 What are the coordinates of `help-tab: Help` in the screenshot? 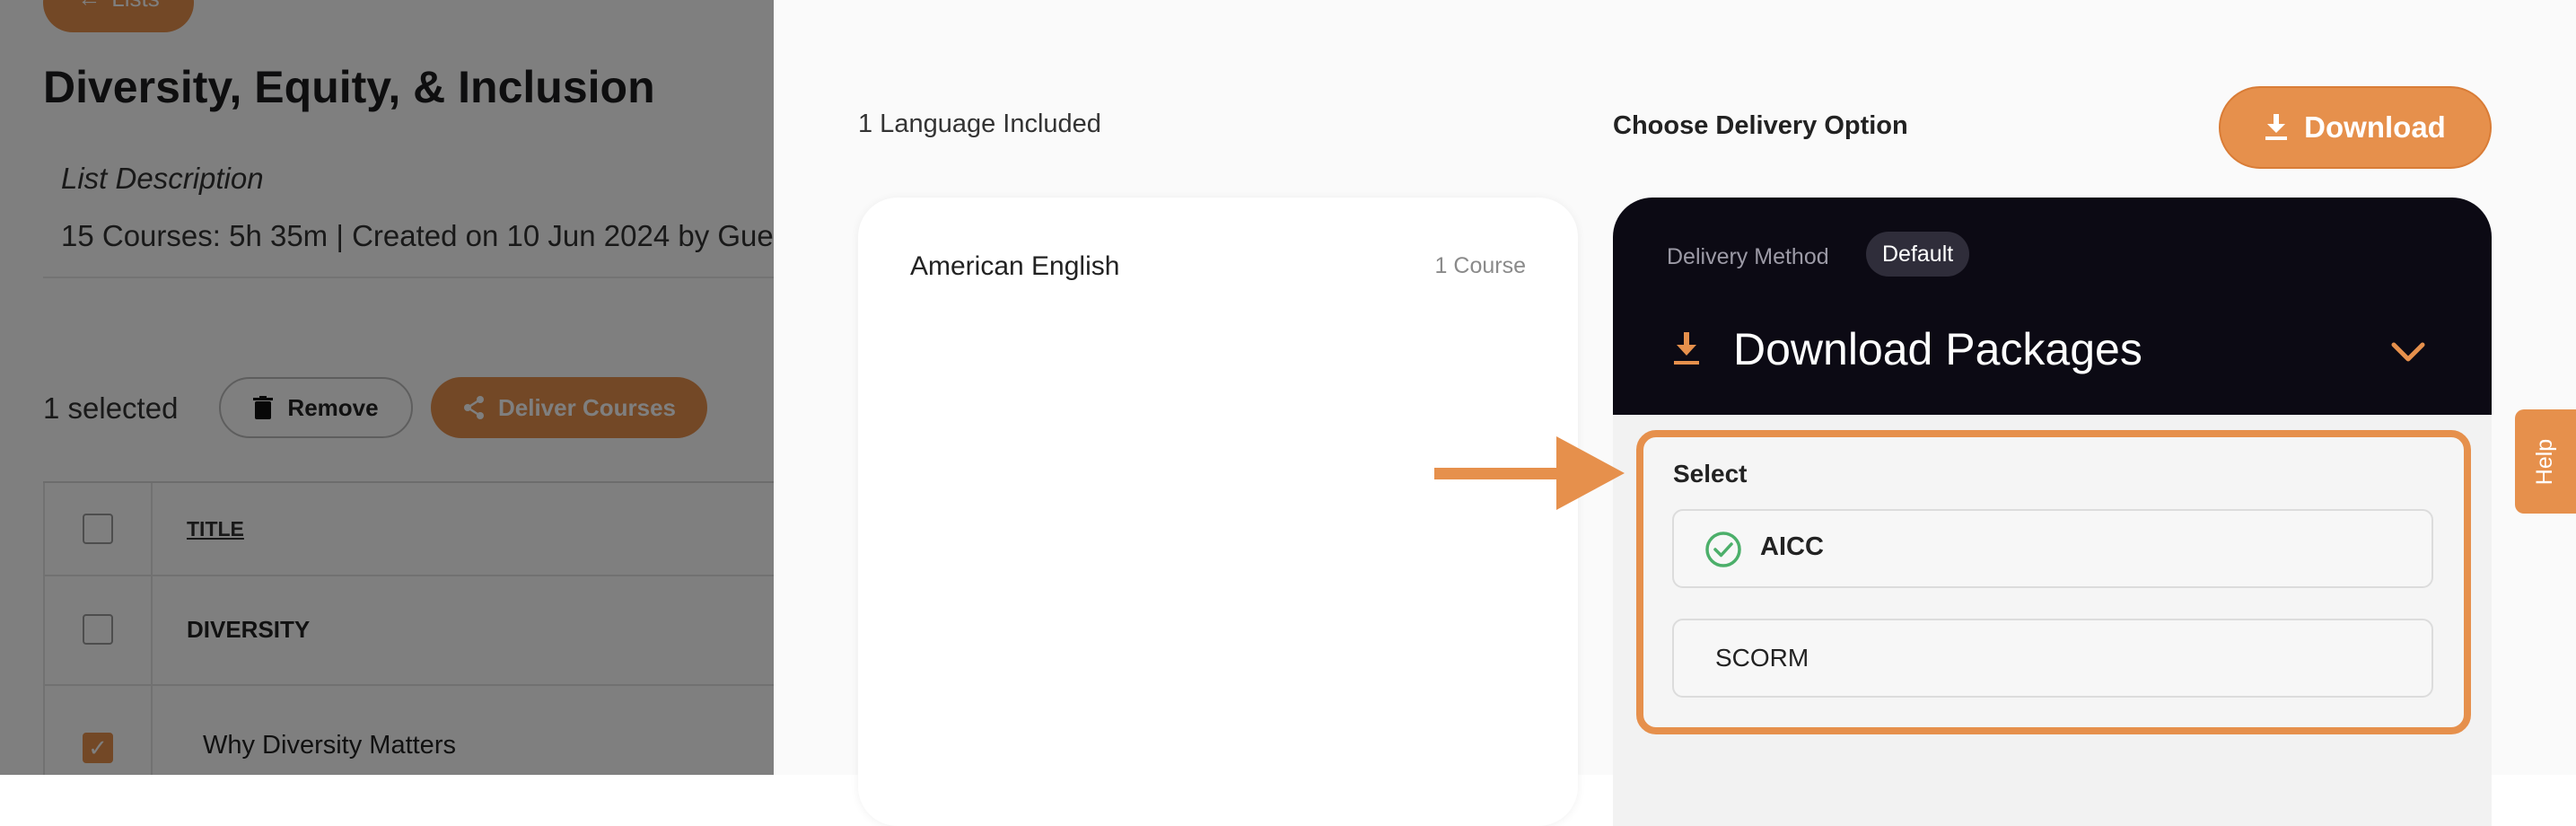 It's located at (2545, 461).